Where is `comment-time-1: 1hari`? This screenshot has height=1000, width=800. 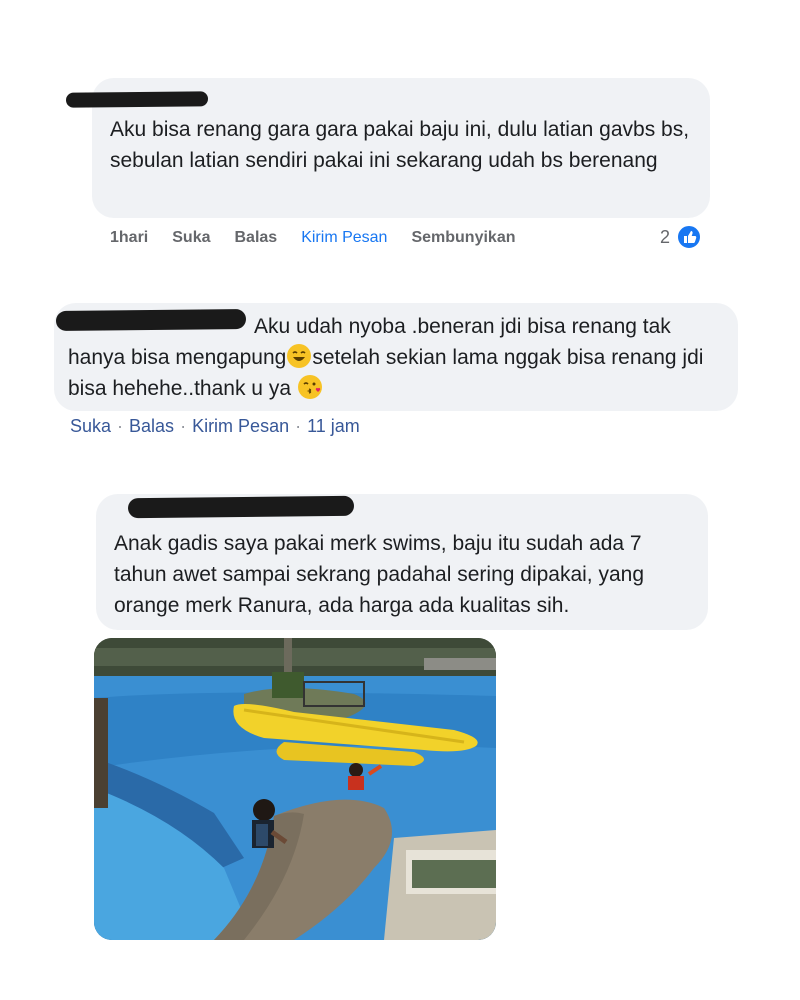
comment-time-1: 1hari is located at coordinates (129, 238).